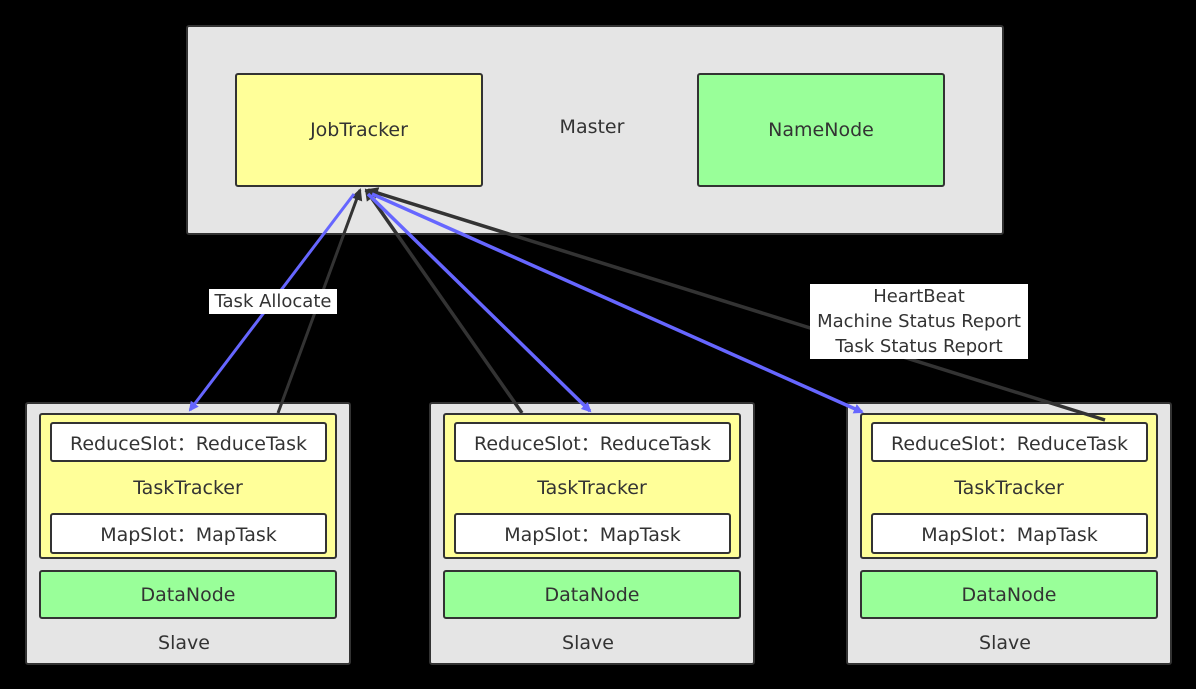 Image resolution: width=1196 pixels, height=689 pixels. Describe the element at coordinates (273, 301) in the screenshot. I see `task-allocate-label: Task Allocate` at that location.